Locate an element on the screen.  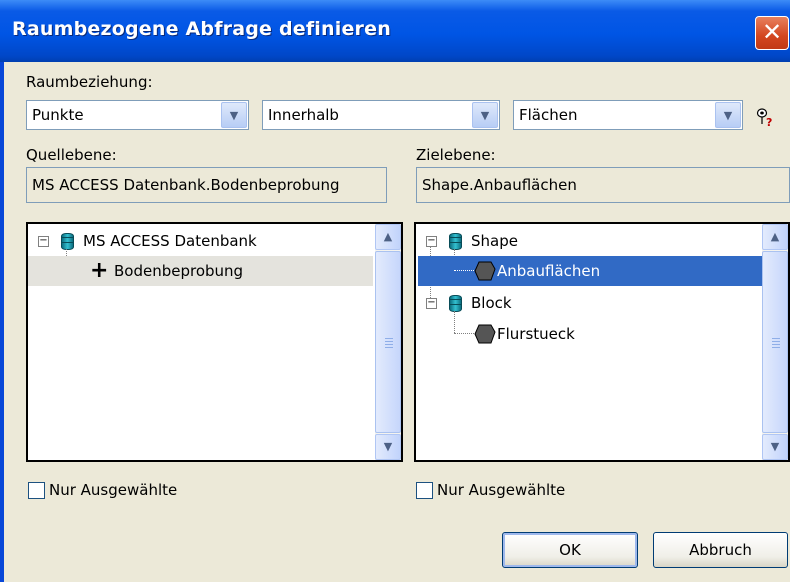
tree-node-target-child1: Anbauflächen is located at coordinates (590, 271).